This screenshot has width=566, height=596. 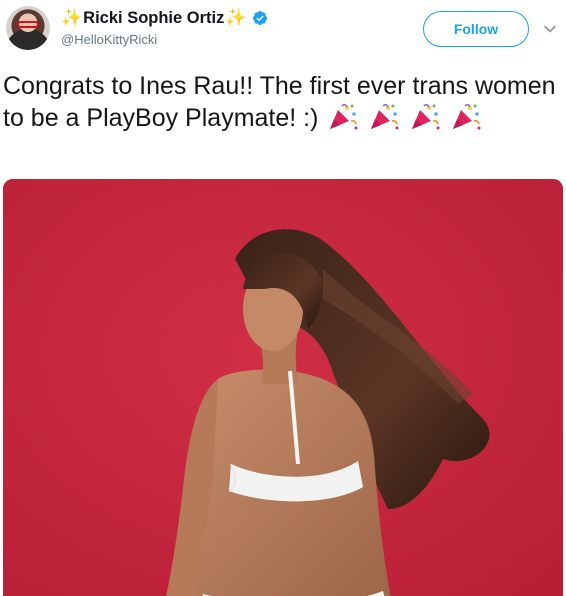 I want to click on chevron-down-icon, so click(x=550, y=29).